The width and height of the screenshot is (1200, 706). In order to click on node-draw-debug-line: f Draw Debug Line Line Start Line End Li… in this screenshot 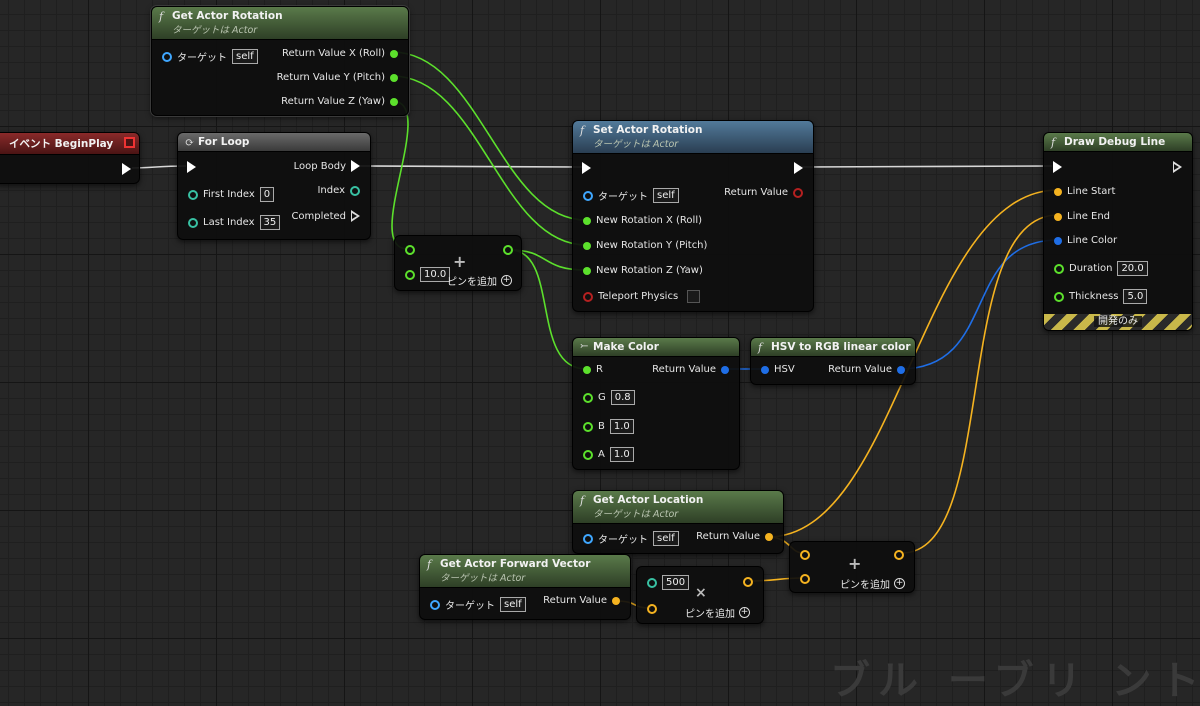, I will do `click(1118, 231)`.